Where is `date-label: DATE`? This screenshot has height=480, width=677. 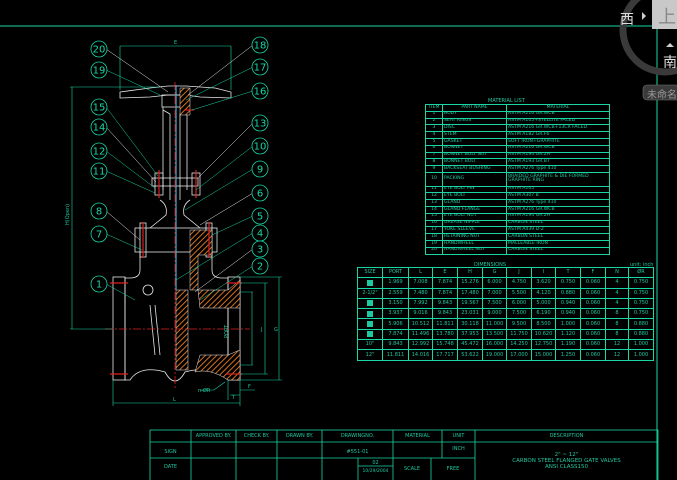 date-label: DATE is located at coordinates (170, 467).